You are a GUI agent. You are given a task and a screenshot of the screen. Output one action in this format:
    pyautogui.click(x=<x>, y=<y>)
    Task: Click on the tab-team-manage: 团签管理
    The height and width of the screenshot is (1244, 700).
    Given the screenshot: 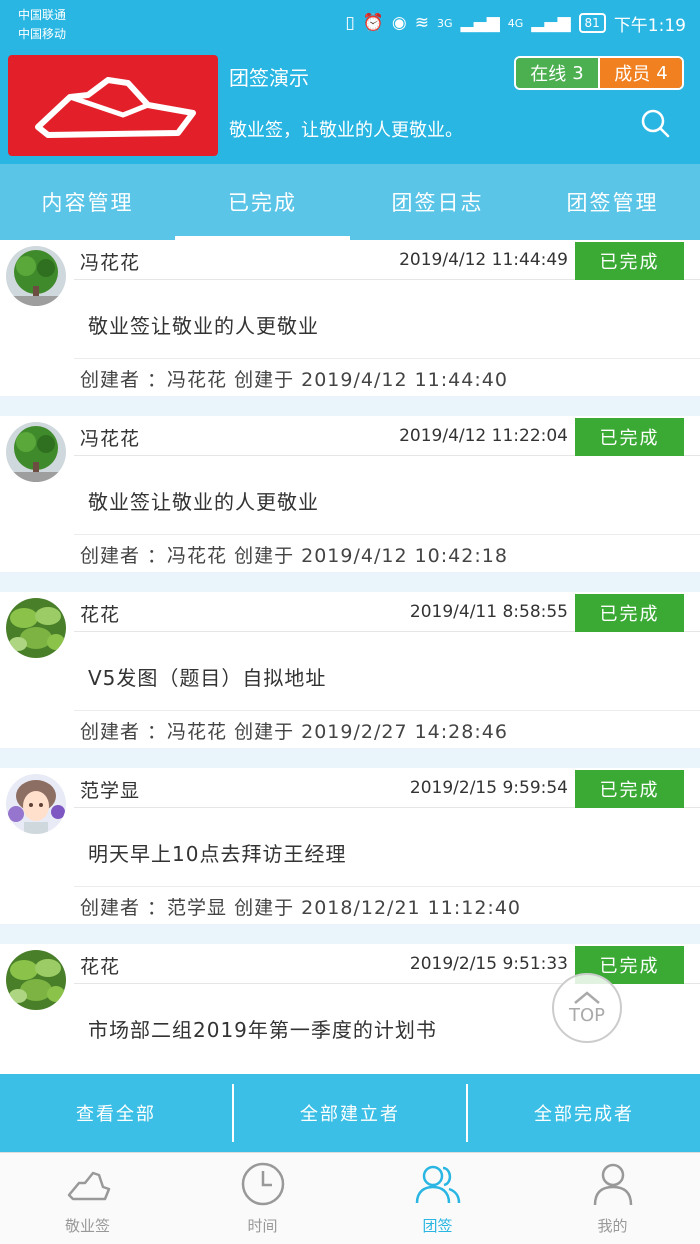 What is the action you would take?
    pyautogui.click(x=612, y=202)
    